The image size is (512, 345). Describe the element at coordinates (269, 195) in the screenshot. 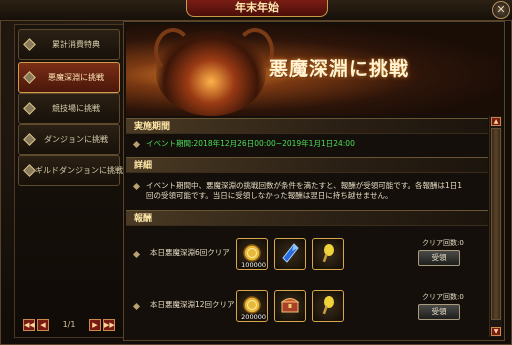

I see `details-line-2: 回の受領可能です。当日に受領しなかった報酬は翌日に持ち越せません。` at that location.